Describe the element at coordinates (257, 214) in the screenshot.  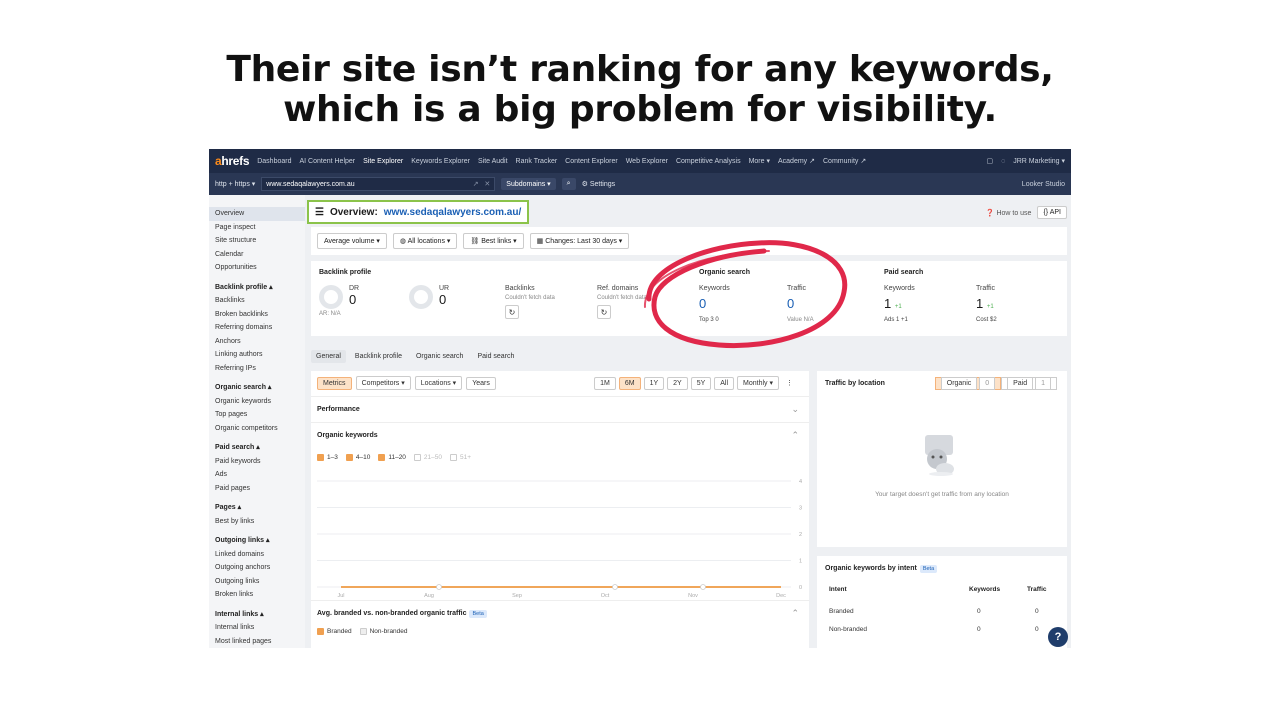
I see `sidebar-item-overview: Overview` at that location.